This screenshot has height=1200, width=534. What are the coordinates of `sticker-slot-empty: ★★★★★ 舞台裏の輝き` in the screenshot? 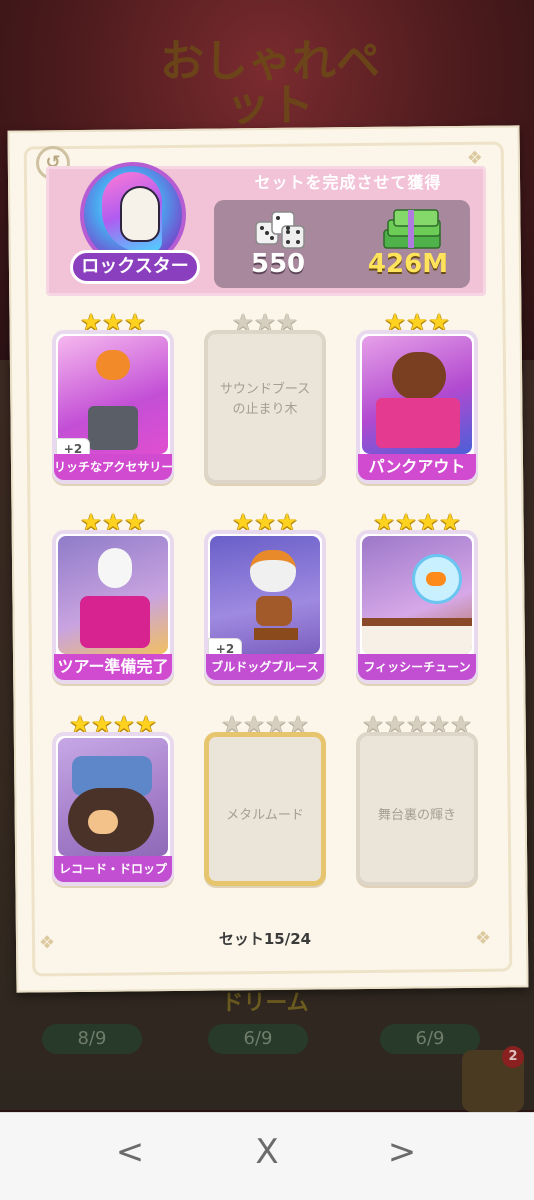 It's located at (417, 800).